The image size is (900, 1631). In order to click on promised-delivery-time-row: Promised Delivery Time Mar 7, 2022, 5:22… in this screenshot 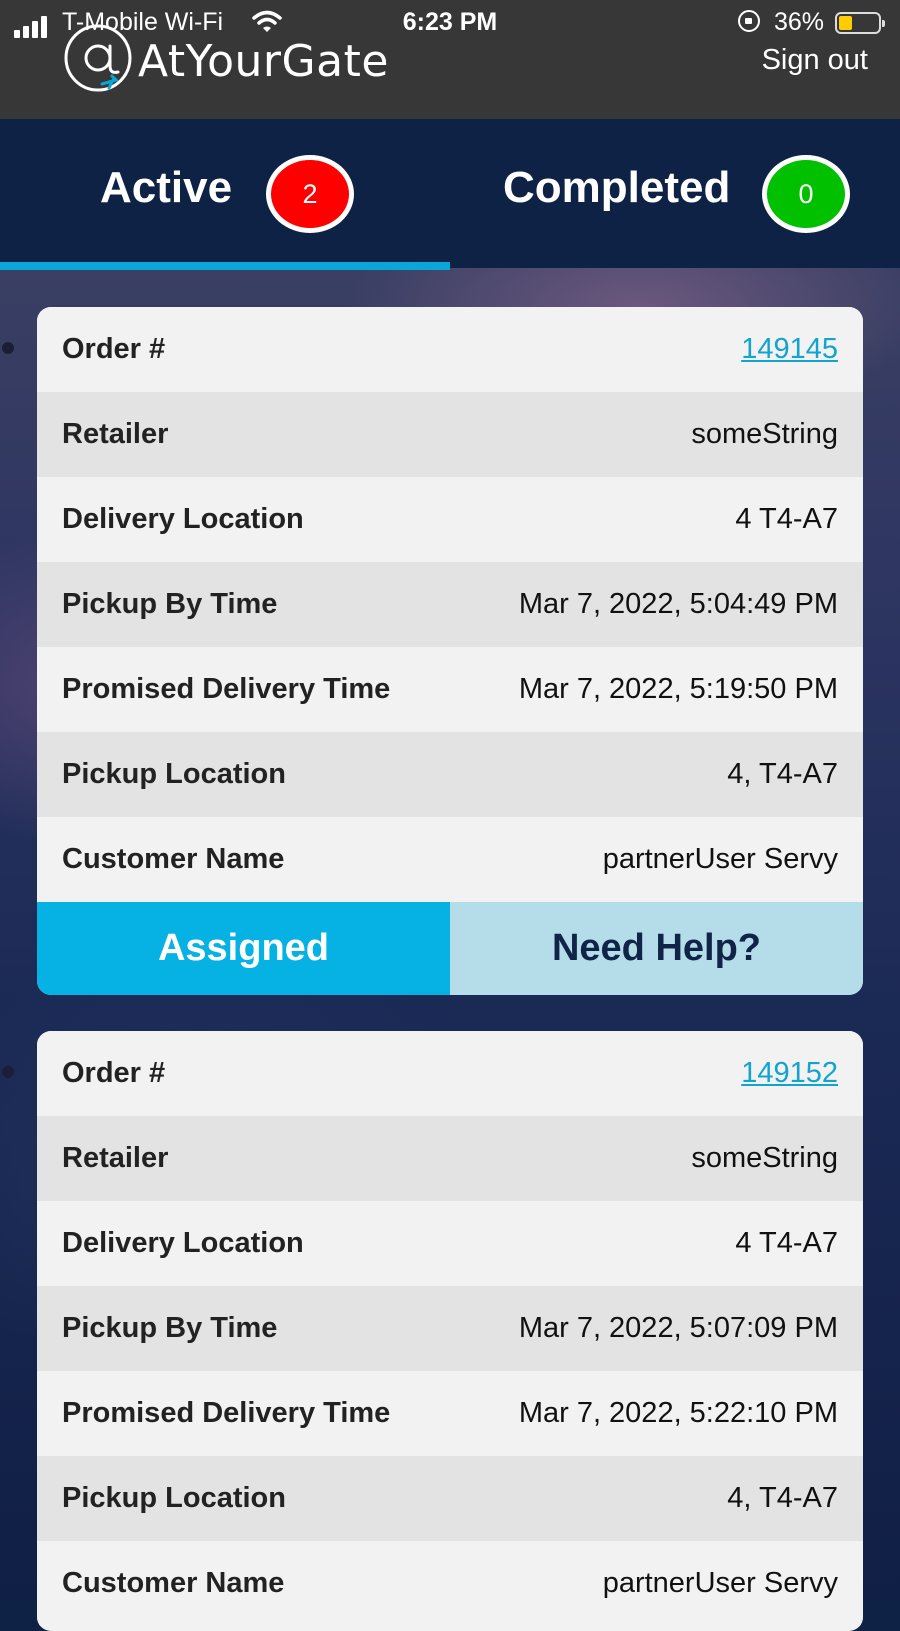, I will do `click(450, 1413)`.